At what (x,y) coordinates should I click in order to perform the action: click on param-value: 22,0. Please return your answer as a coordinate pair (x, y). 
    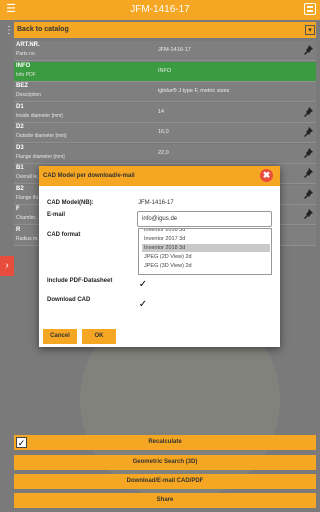
    Looking at the image, I should click on (163, 152).